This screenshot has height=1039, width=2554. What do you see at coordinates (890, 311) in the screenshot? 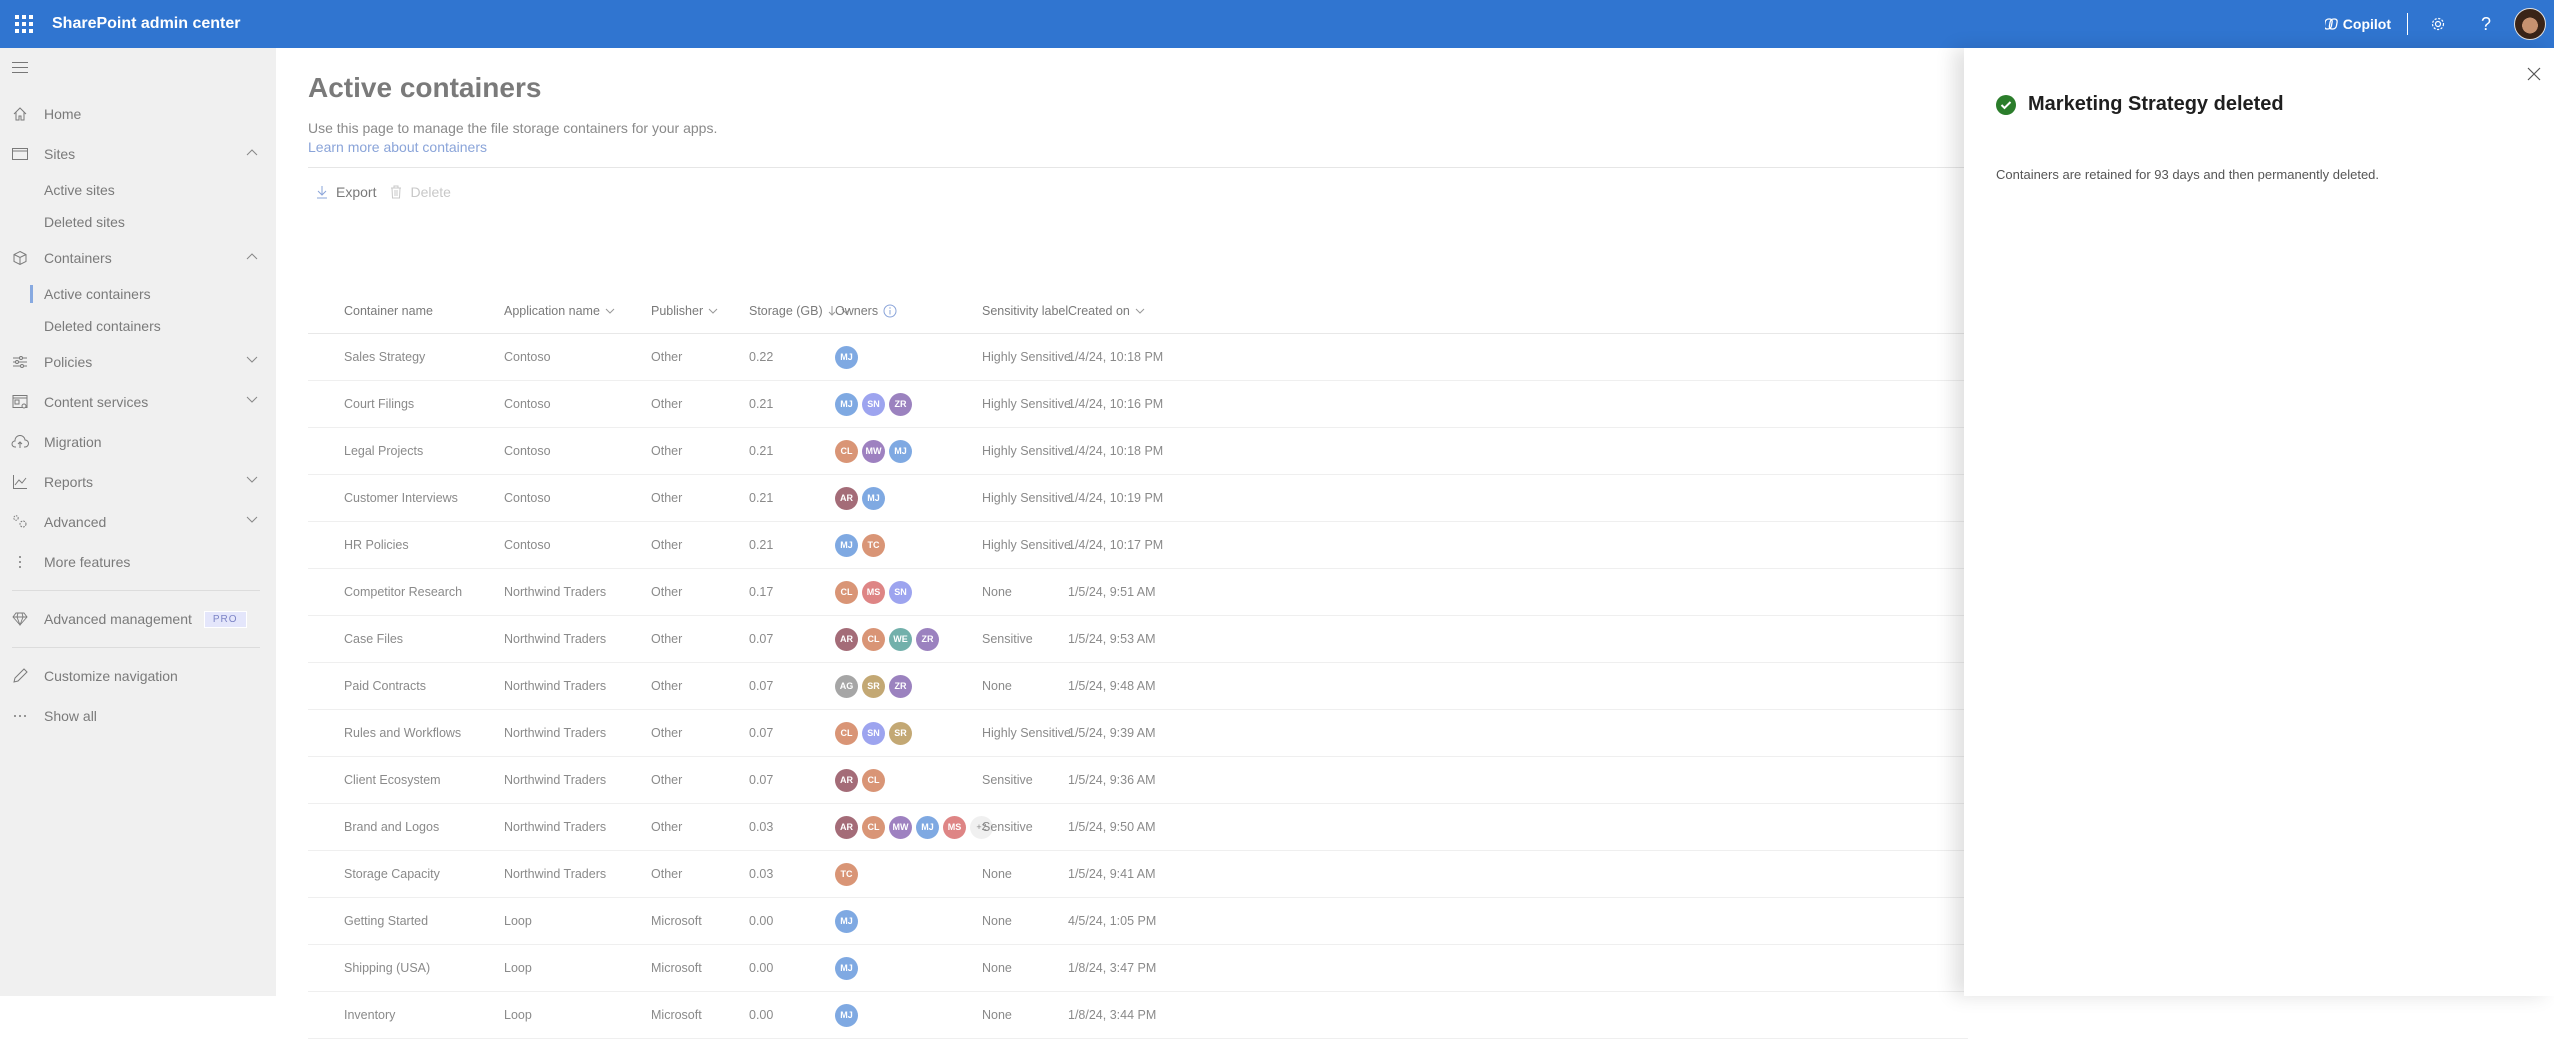
I see `info-icon` at bounding box center [890, 311].